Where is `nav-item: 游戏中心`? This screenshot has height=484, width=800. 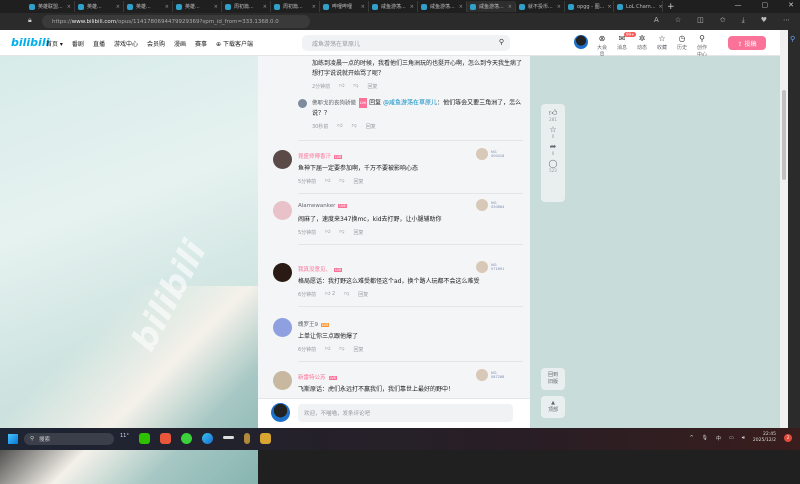 nav-item: 游戏中心 is located at coordinates (126, 43).